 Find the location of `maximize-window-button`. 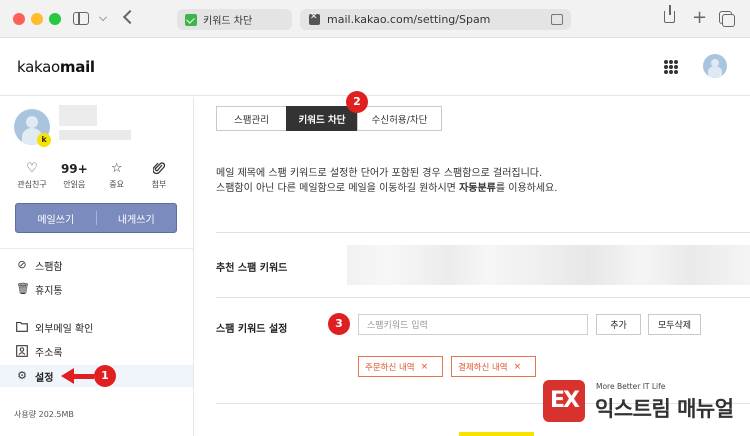

maximize-window-button is located at coordinates (55, 19).